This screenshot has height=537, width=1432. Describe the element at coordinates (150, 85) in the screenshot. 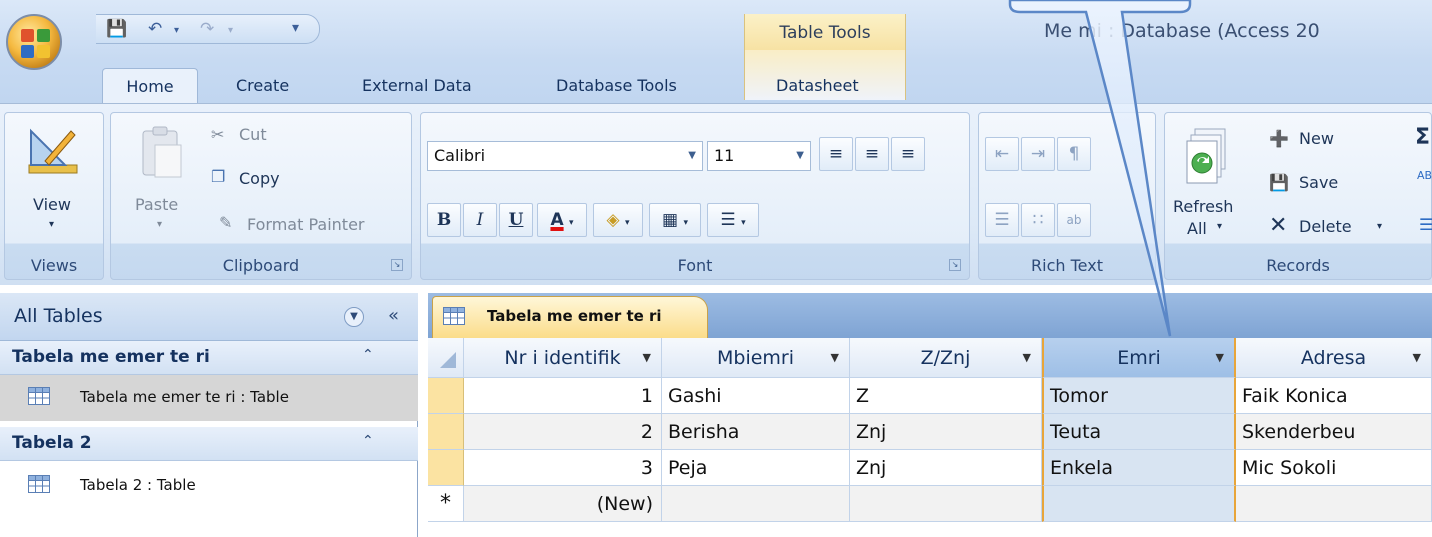

I see `tab-home: Home` at that location.